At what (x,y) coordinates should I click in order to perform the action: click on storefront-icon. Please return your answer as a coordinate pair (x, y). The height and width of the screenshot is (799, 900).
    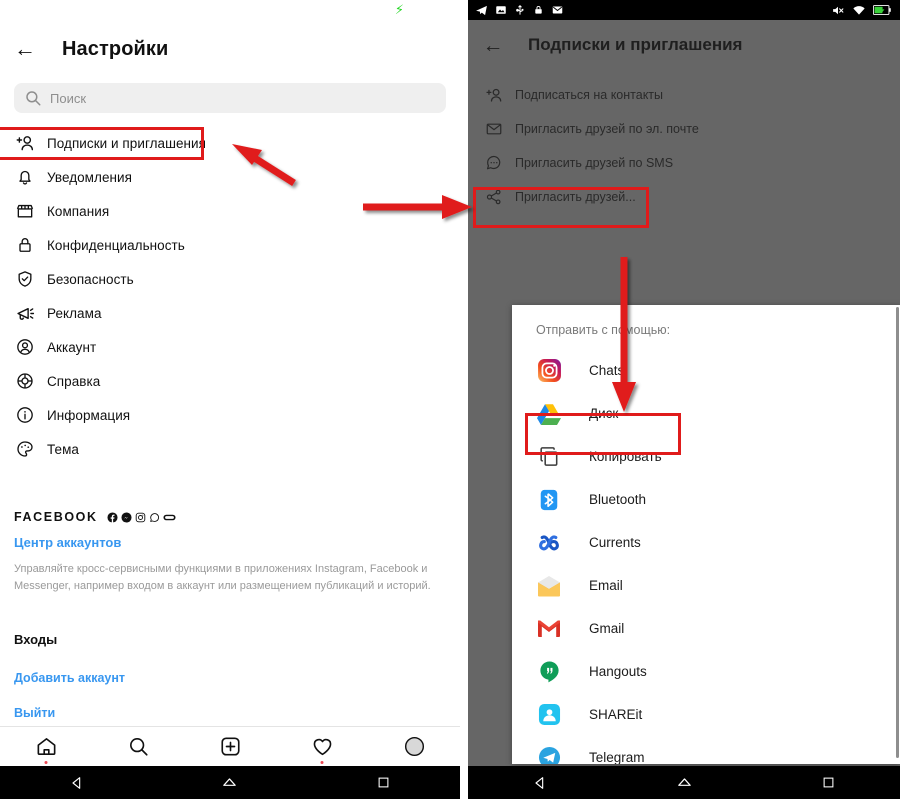
    Looking at the image, I should click on (25, 211).